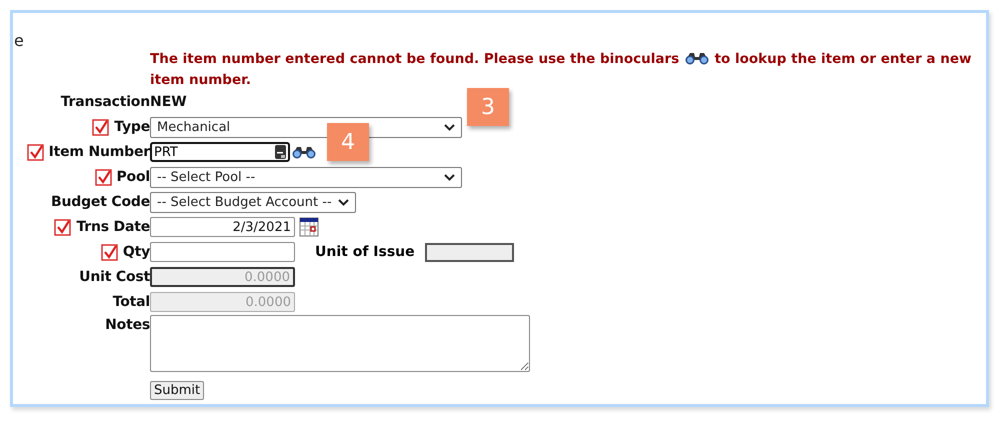  I want to click on date-field: 2/3/2021, so click(222, 227).